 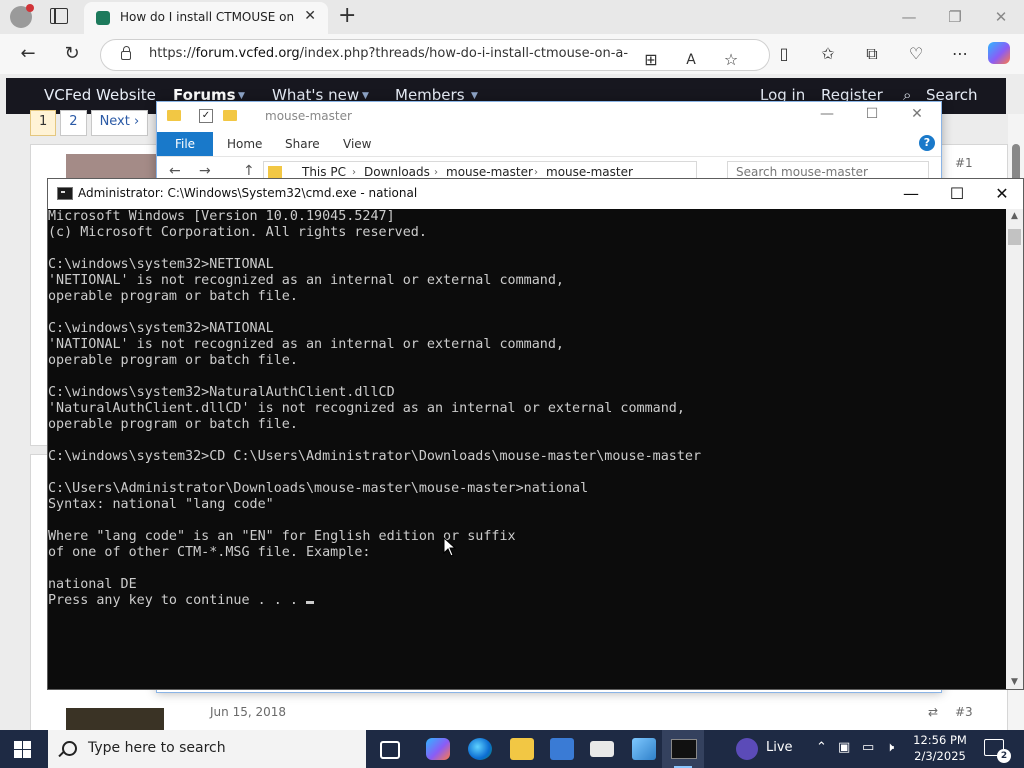 What do you see at coordinates (206, 116) in the screenshot?
I see `properties-icon: ✓` at bounding box center [206, 116].